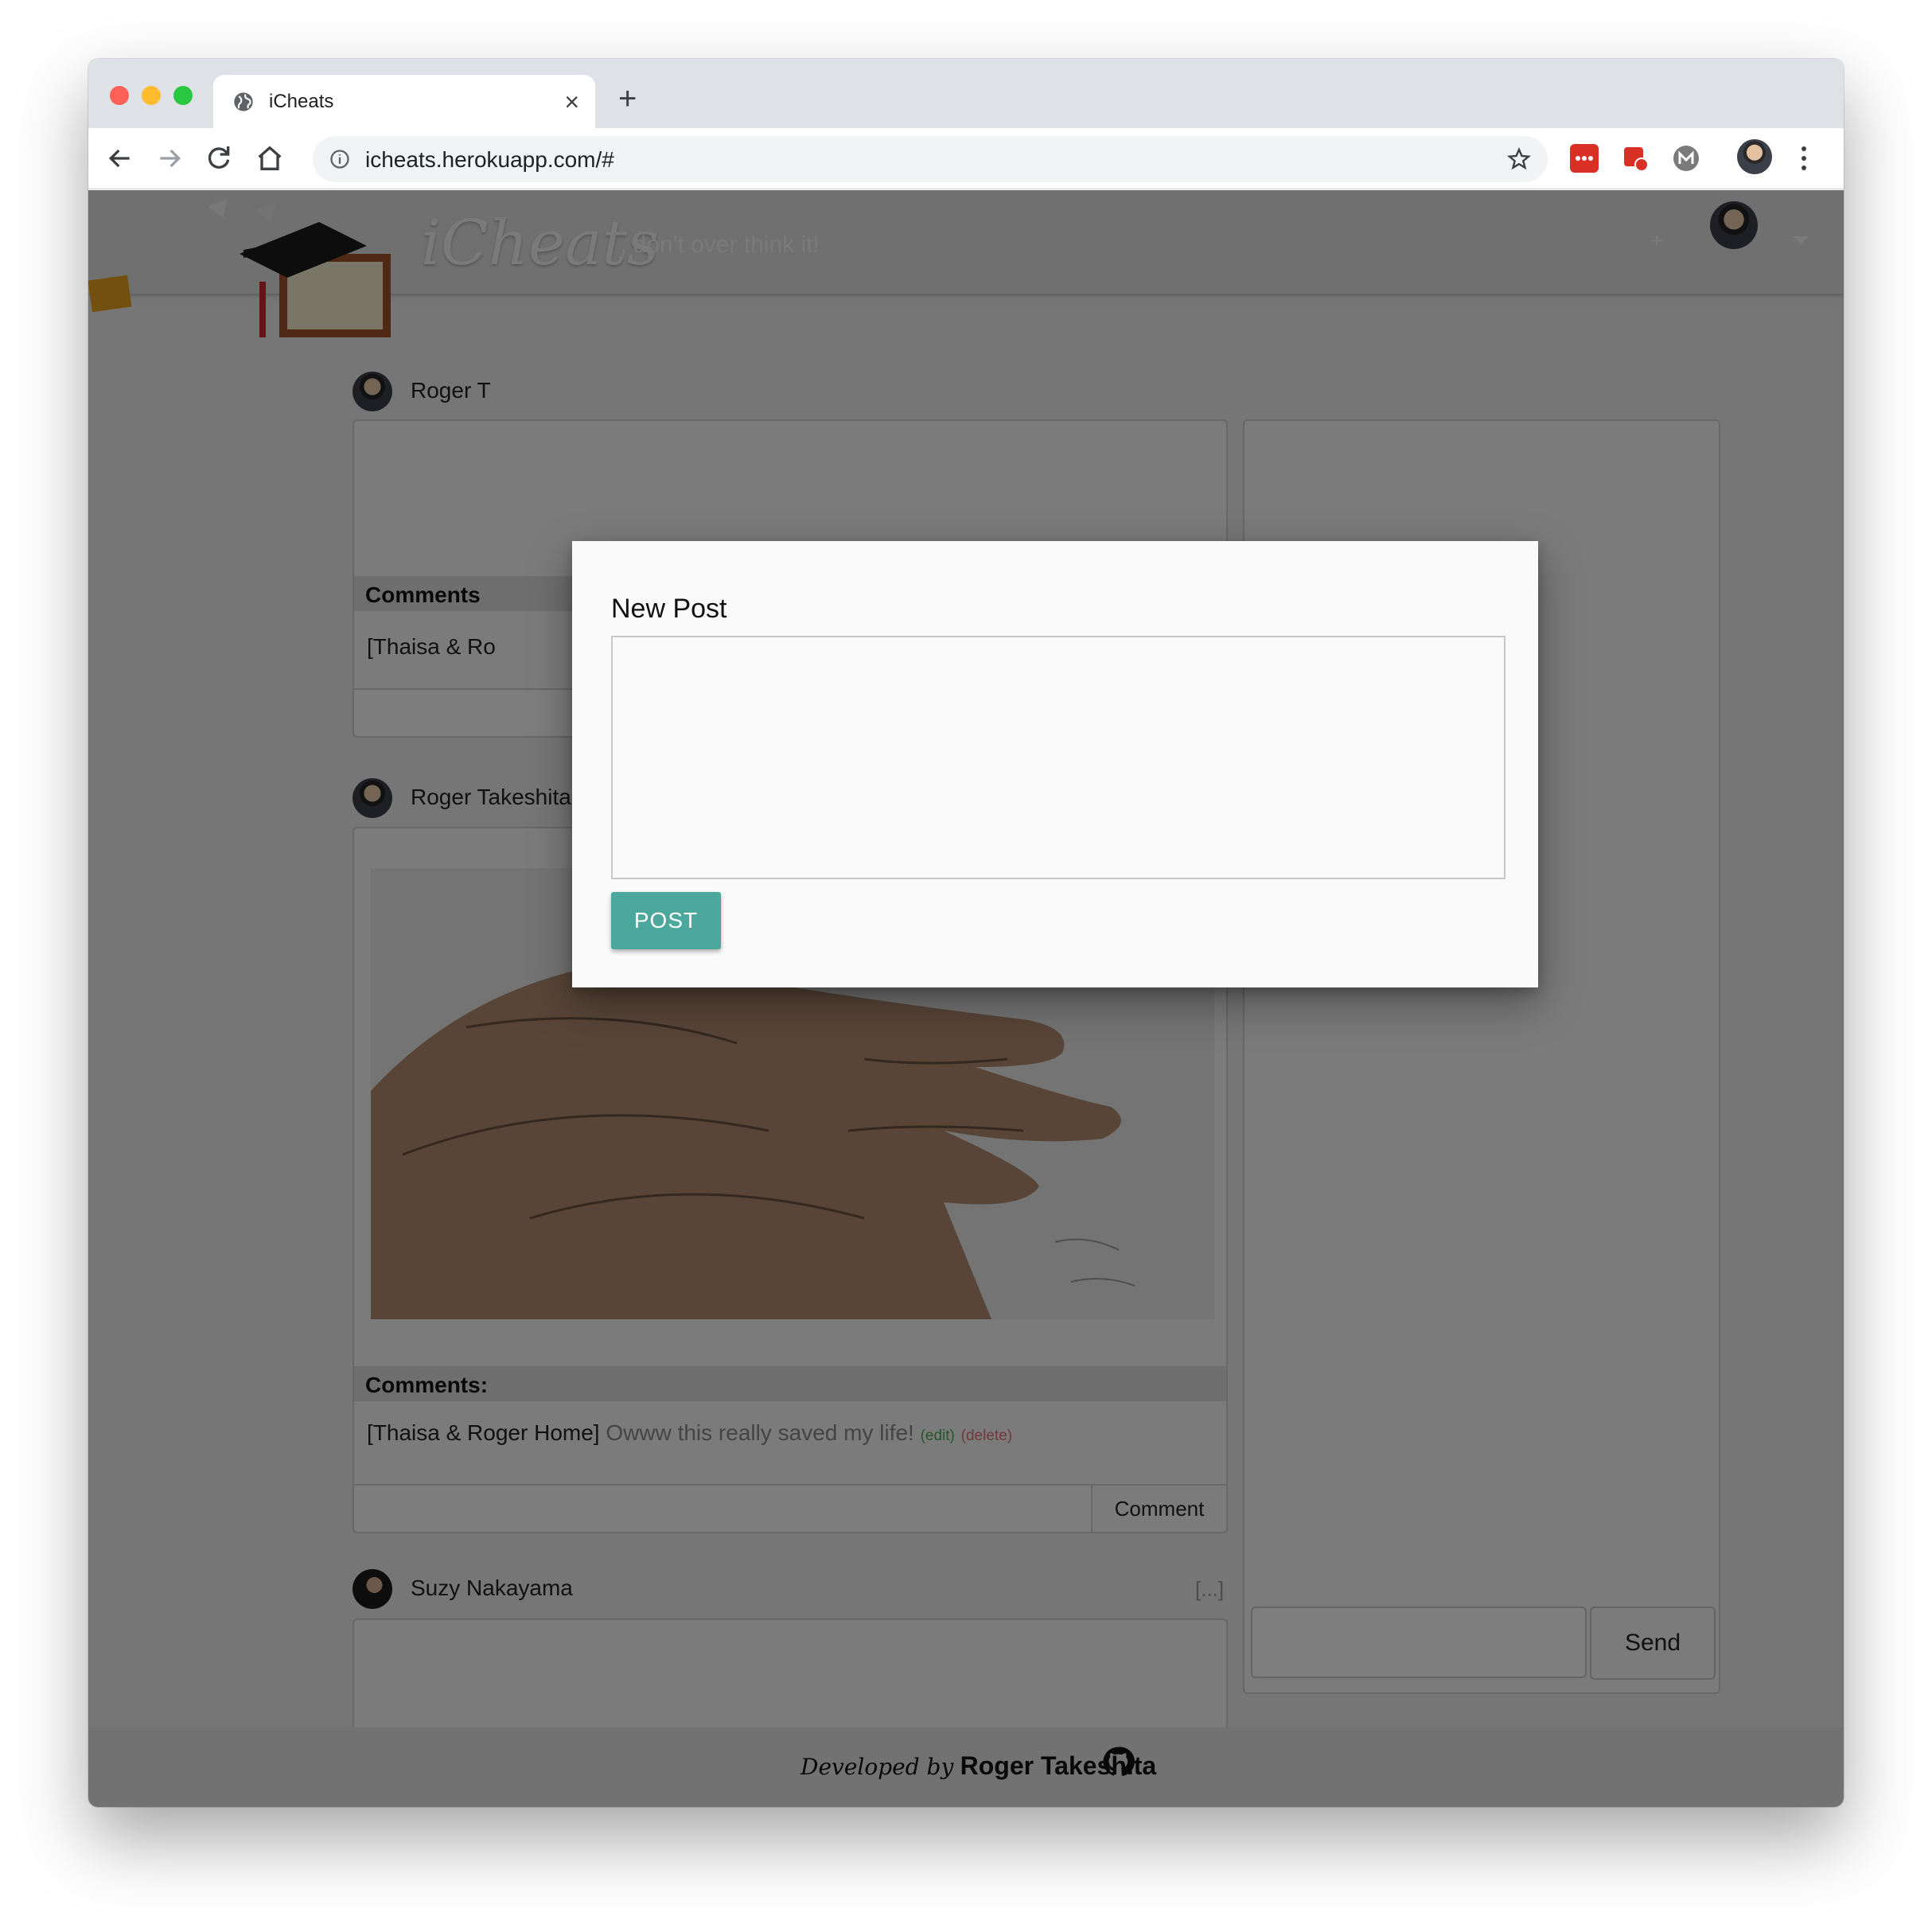  I want to click on close-window-button, so click(119, 95).